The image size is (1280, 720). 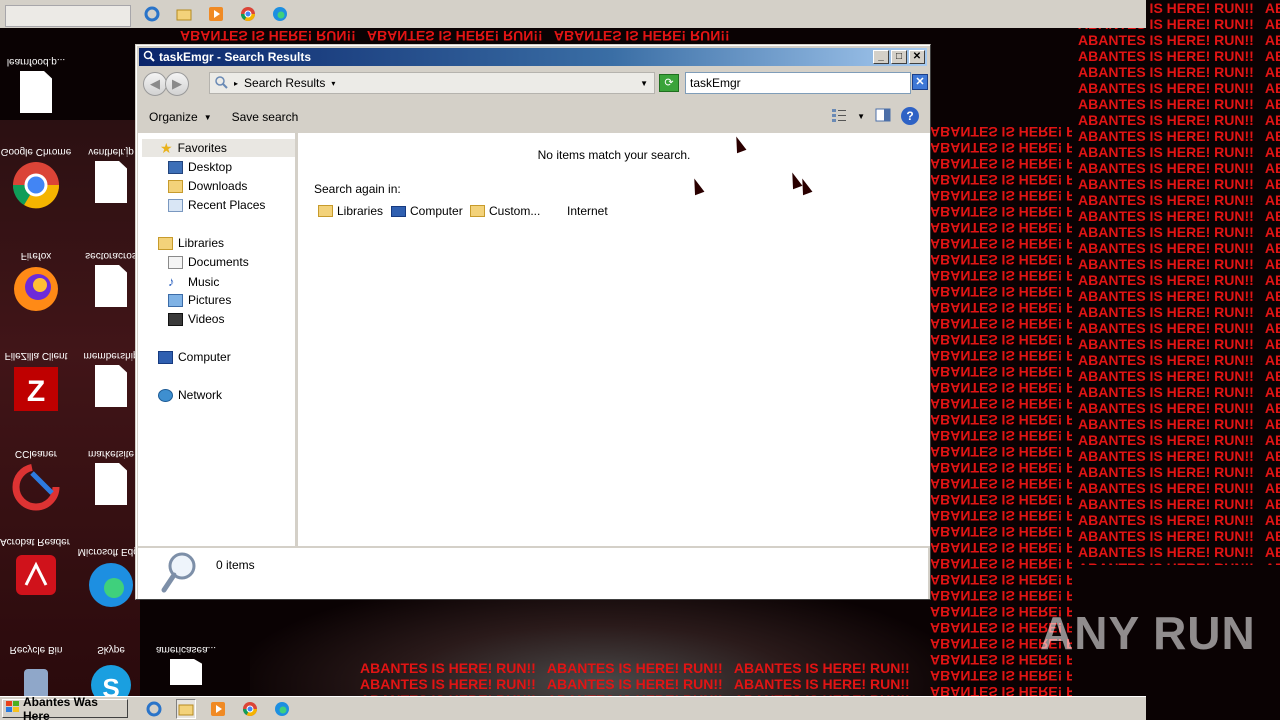 I want to click on anyrun-watermark: ANY RUN, so click(x=1148, y=633).